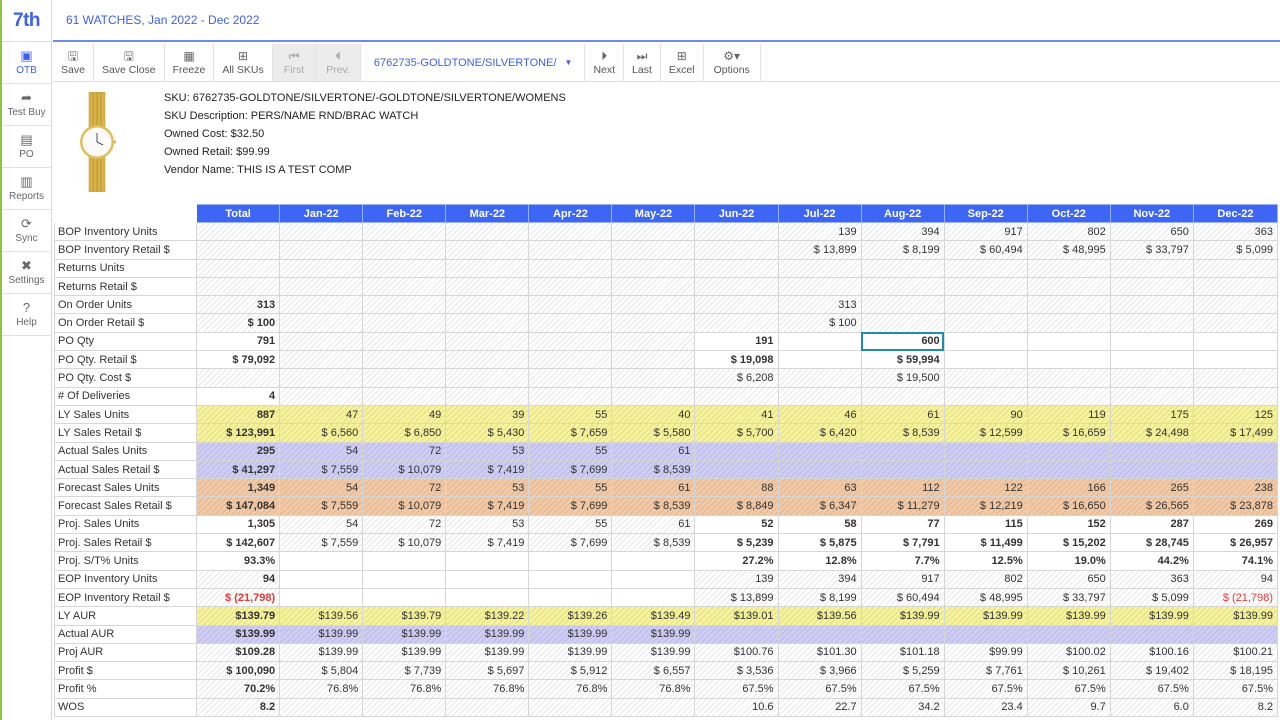  Describe the element at coordinates (902, 250) in the screenshot. I see `grid-cell: $ 8,199` at that location.